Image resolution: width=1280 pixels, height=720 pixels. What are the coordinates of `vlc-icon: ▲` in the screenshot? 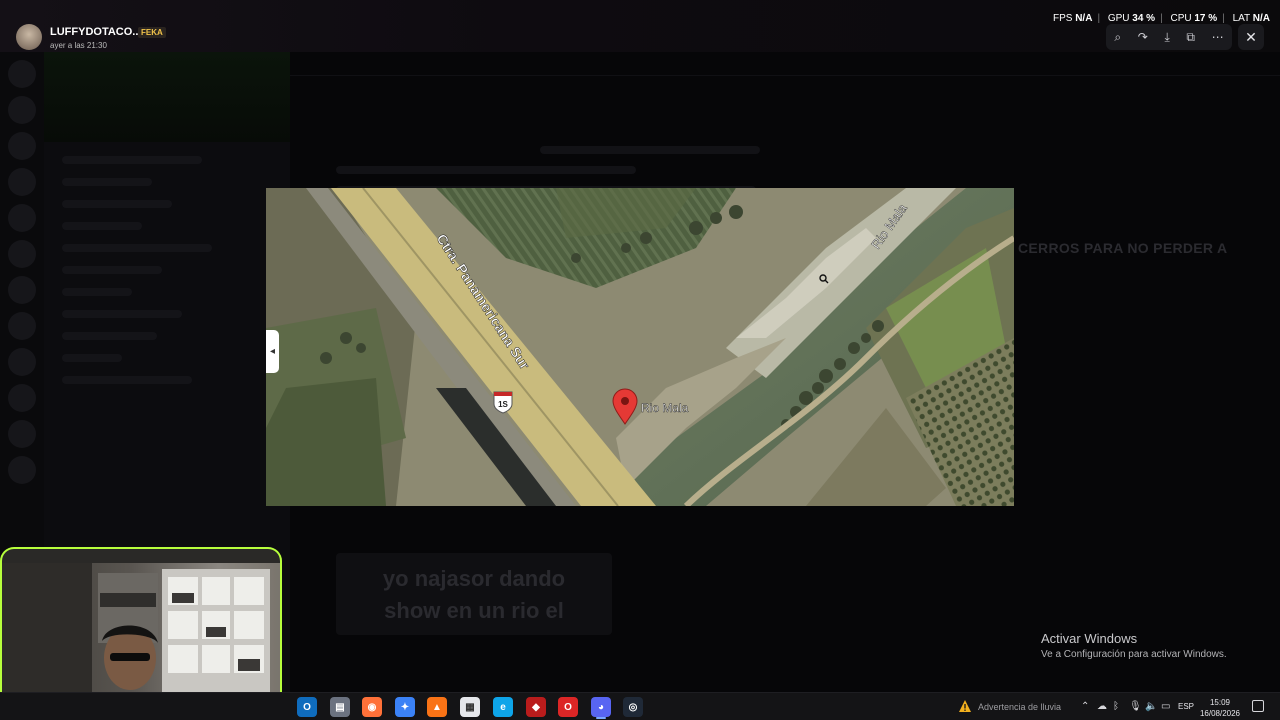 It's located at (437, 707).